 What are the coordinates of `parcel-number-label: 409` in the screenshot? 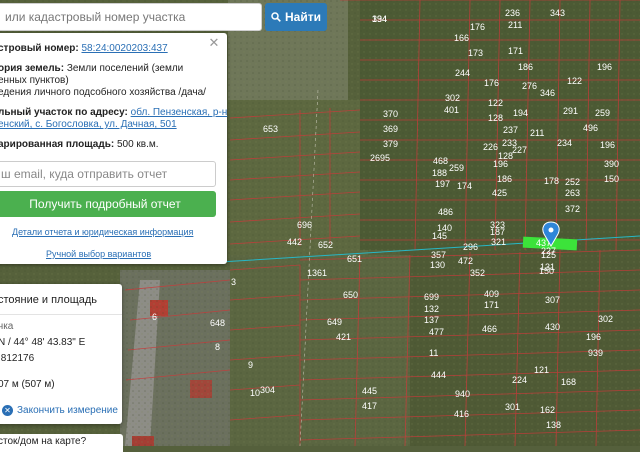 It's located at (491, 294).